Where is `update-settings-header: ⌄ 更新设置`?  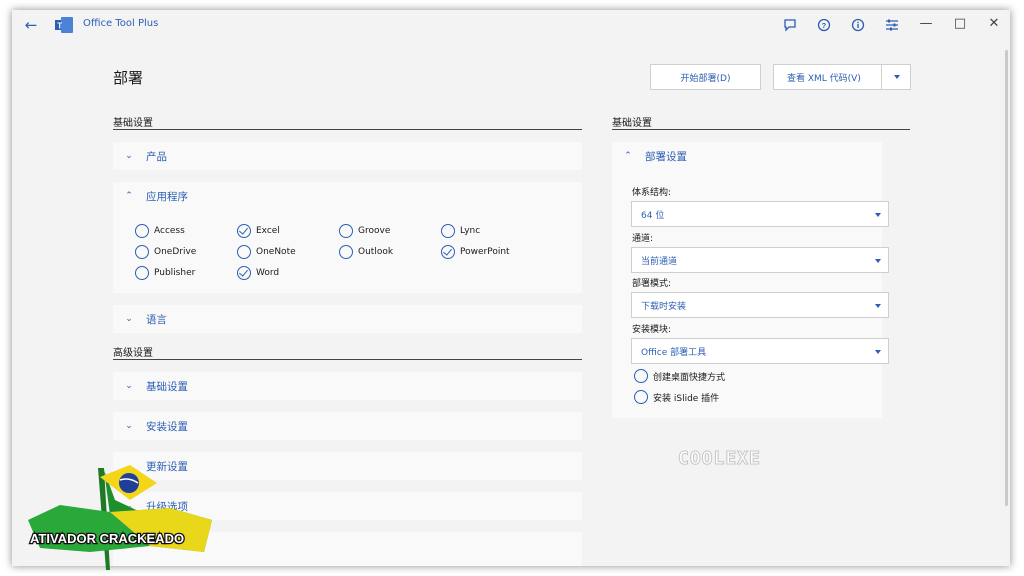
update-settings-header: ⌄ 更新设置 is located at coordinates (156, 466).